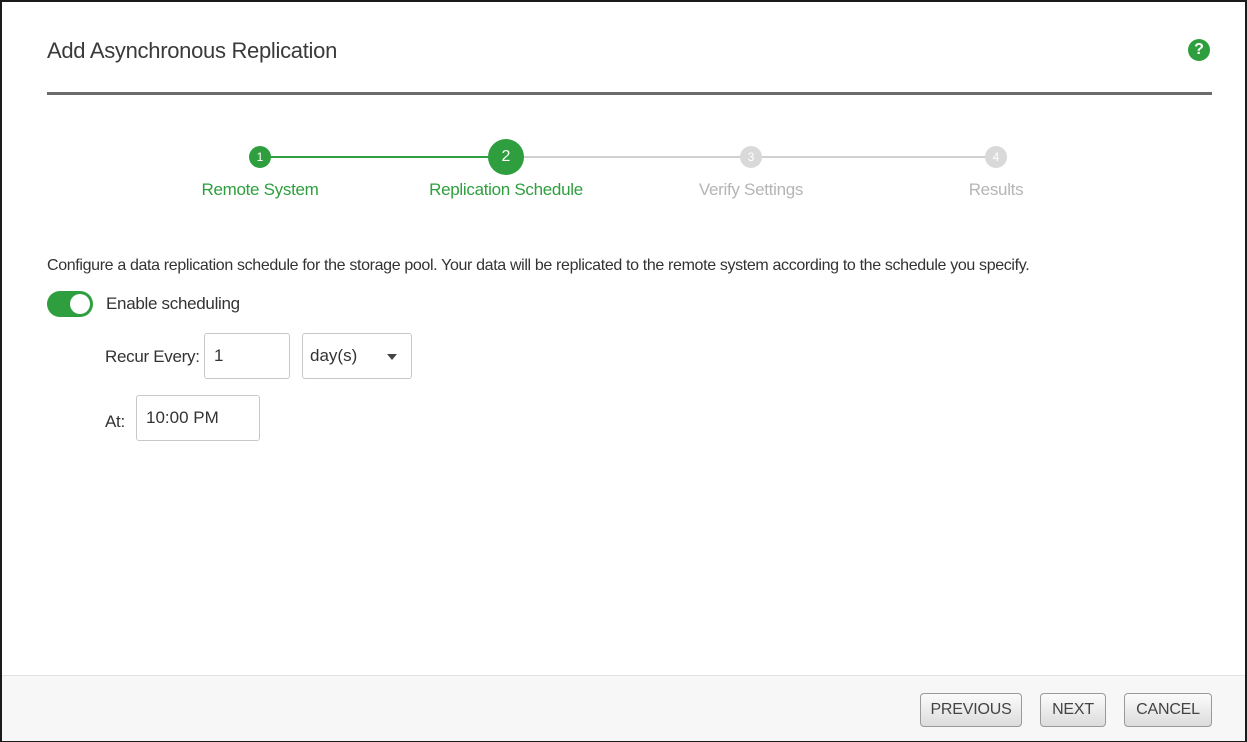 The width and height of the screenshot is (1247, 742). I want to click on enable-scheduling-toggle, so click(70, 304).